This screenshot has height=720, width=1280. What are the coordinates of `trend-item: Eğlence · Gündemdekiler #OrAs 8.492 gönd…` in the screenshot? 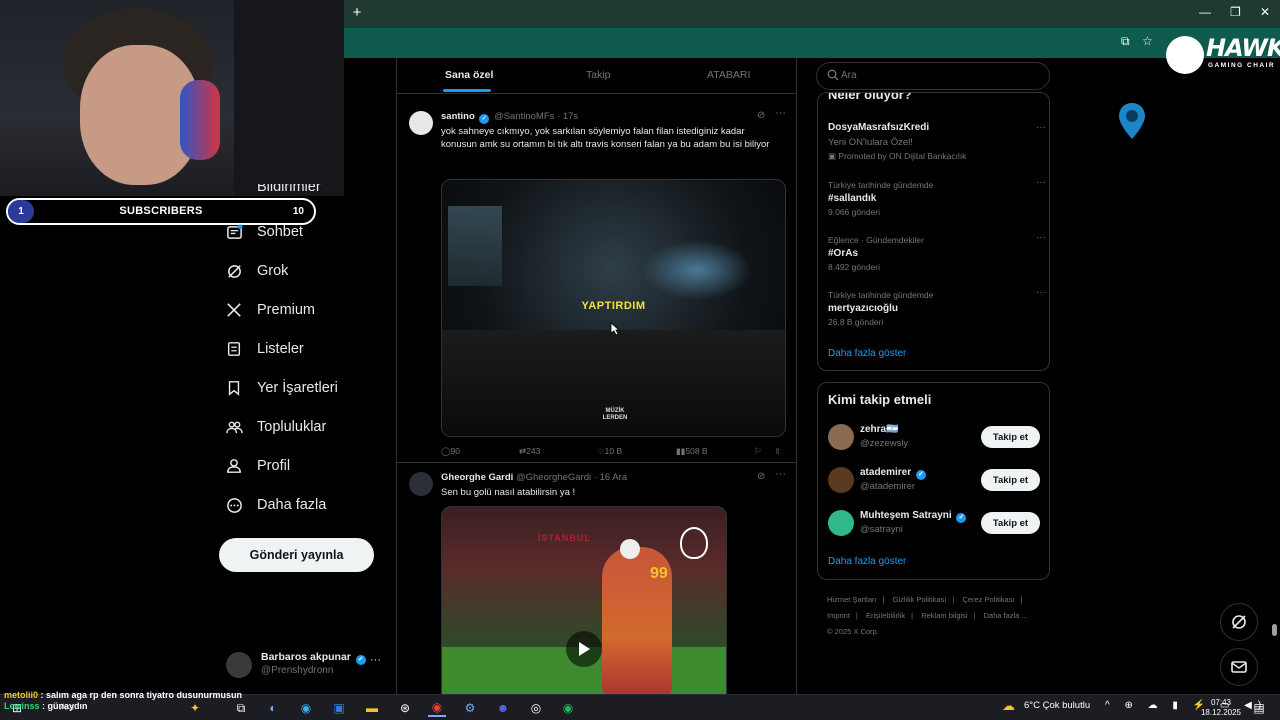 It's located at (937, 252).